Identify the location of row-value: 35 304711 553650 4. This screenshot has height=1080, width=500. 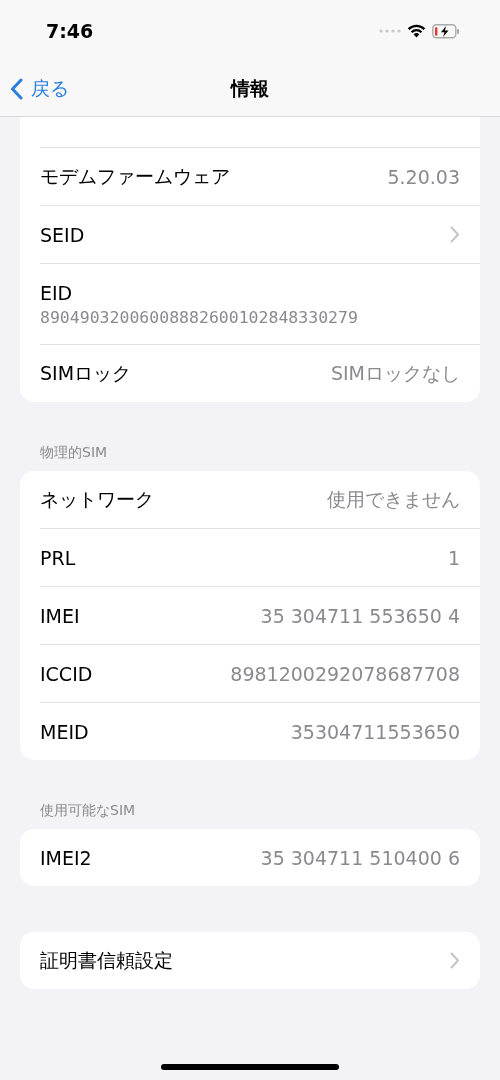
(360, 615).